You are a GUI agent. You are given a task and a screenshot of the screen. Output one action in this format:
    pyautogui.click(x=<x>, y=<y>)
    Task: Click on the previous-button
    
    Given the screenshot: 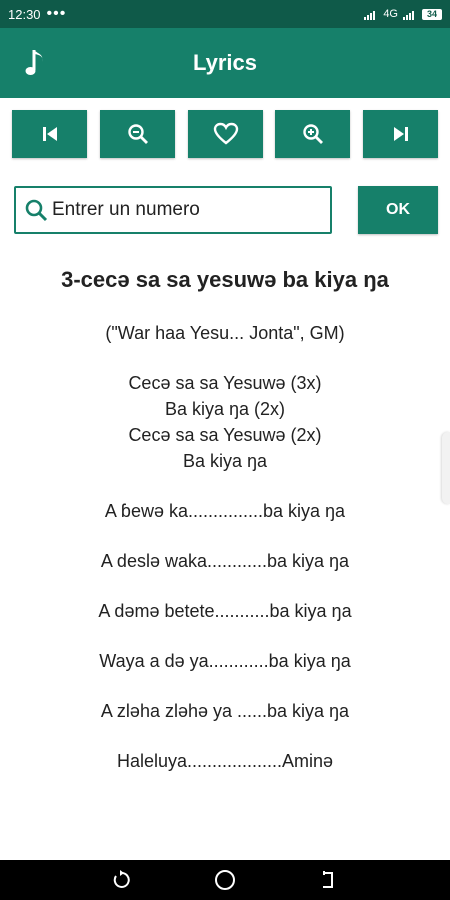 What is the action you would take?
    pyautogui.click(x=49, y=134)
    